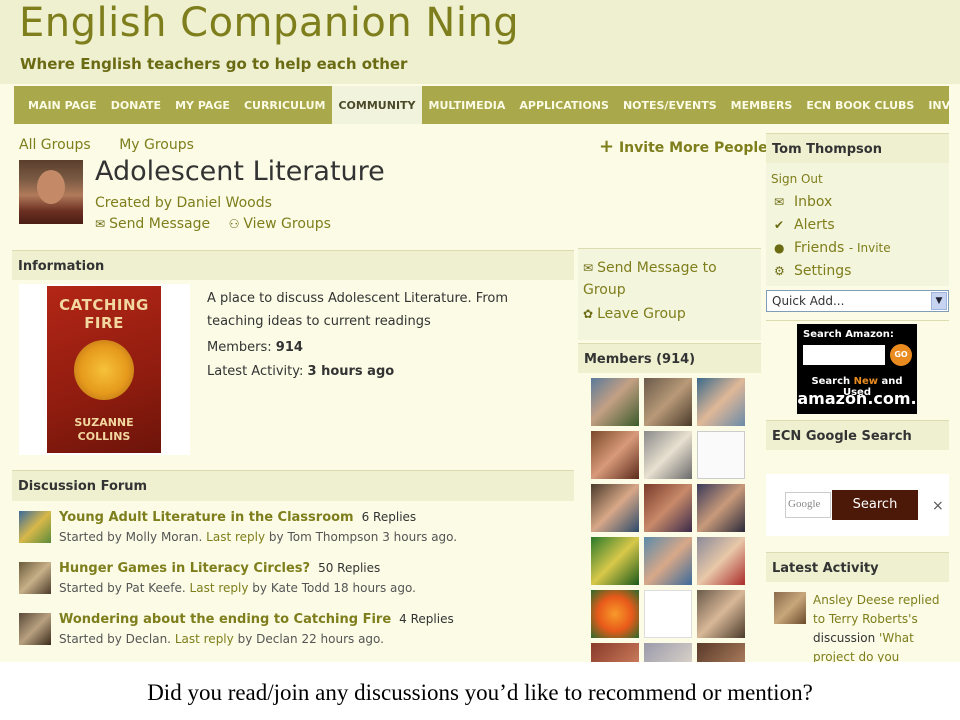 This screenshot has width=960, height=720. I want to click on close-icon: ×, so click(938, 506).